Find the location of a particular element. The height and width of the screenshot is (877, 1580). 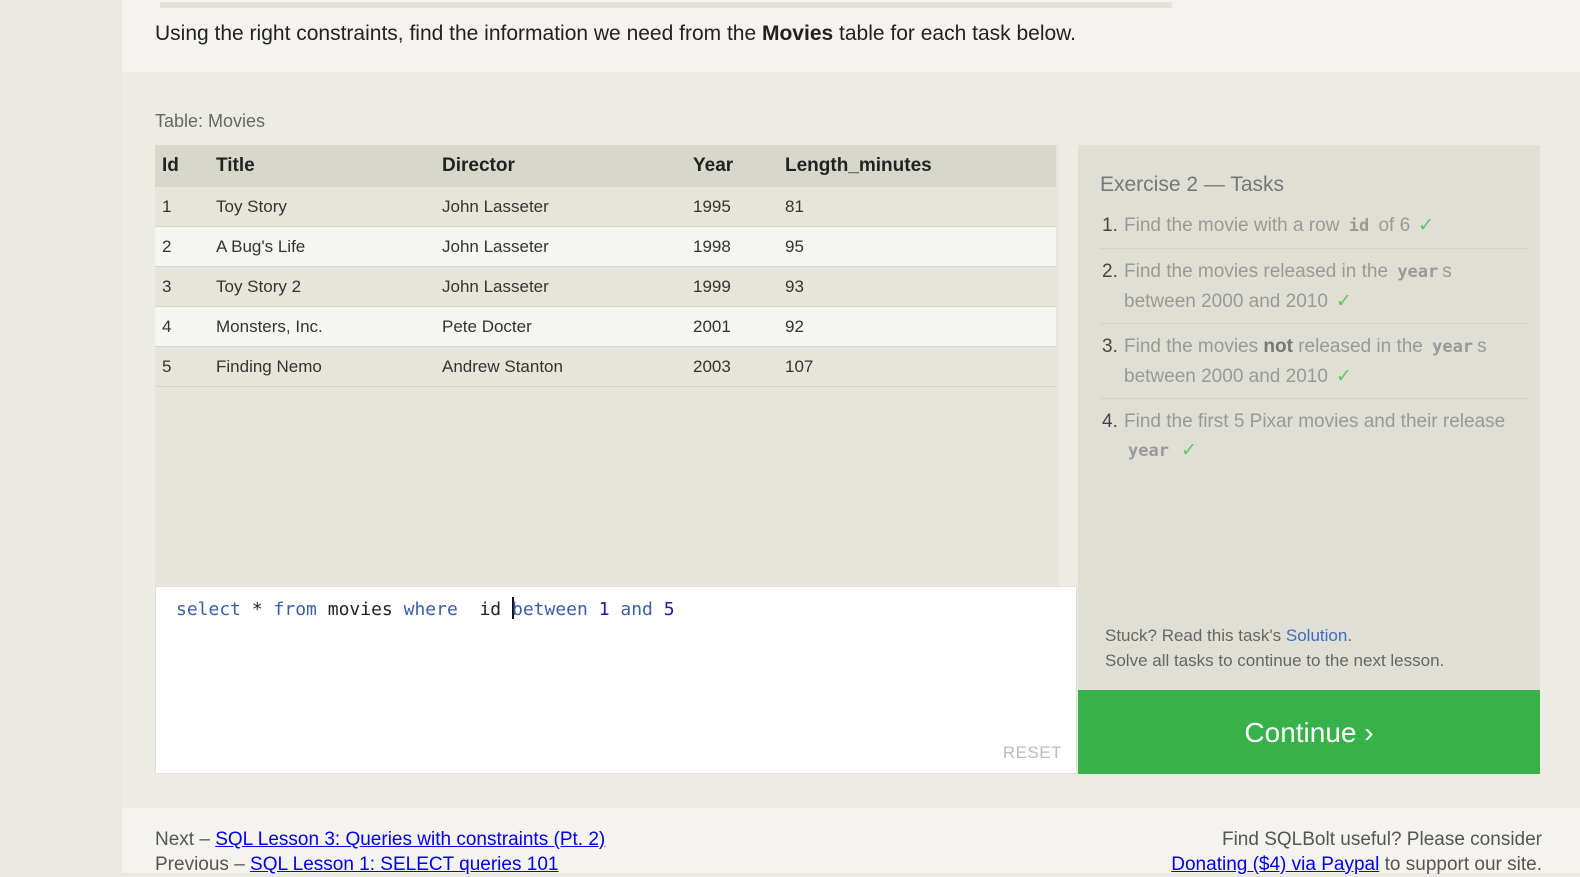

table-row: 2 A Bug's Life John Lasseter 1998 95 is located at coordinates (605, 246).